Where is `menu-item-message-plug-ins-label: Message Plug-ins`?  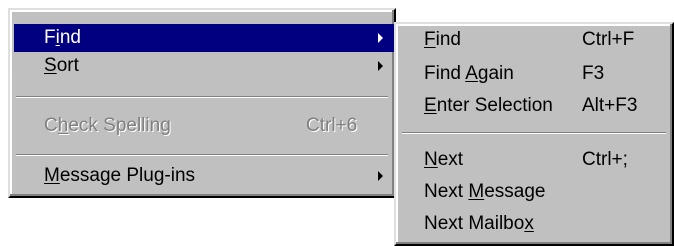
menu-item-message-plug-ins-label: Message Plug-ins is located at coordinates (120, 175).